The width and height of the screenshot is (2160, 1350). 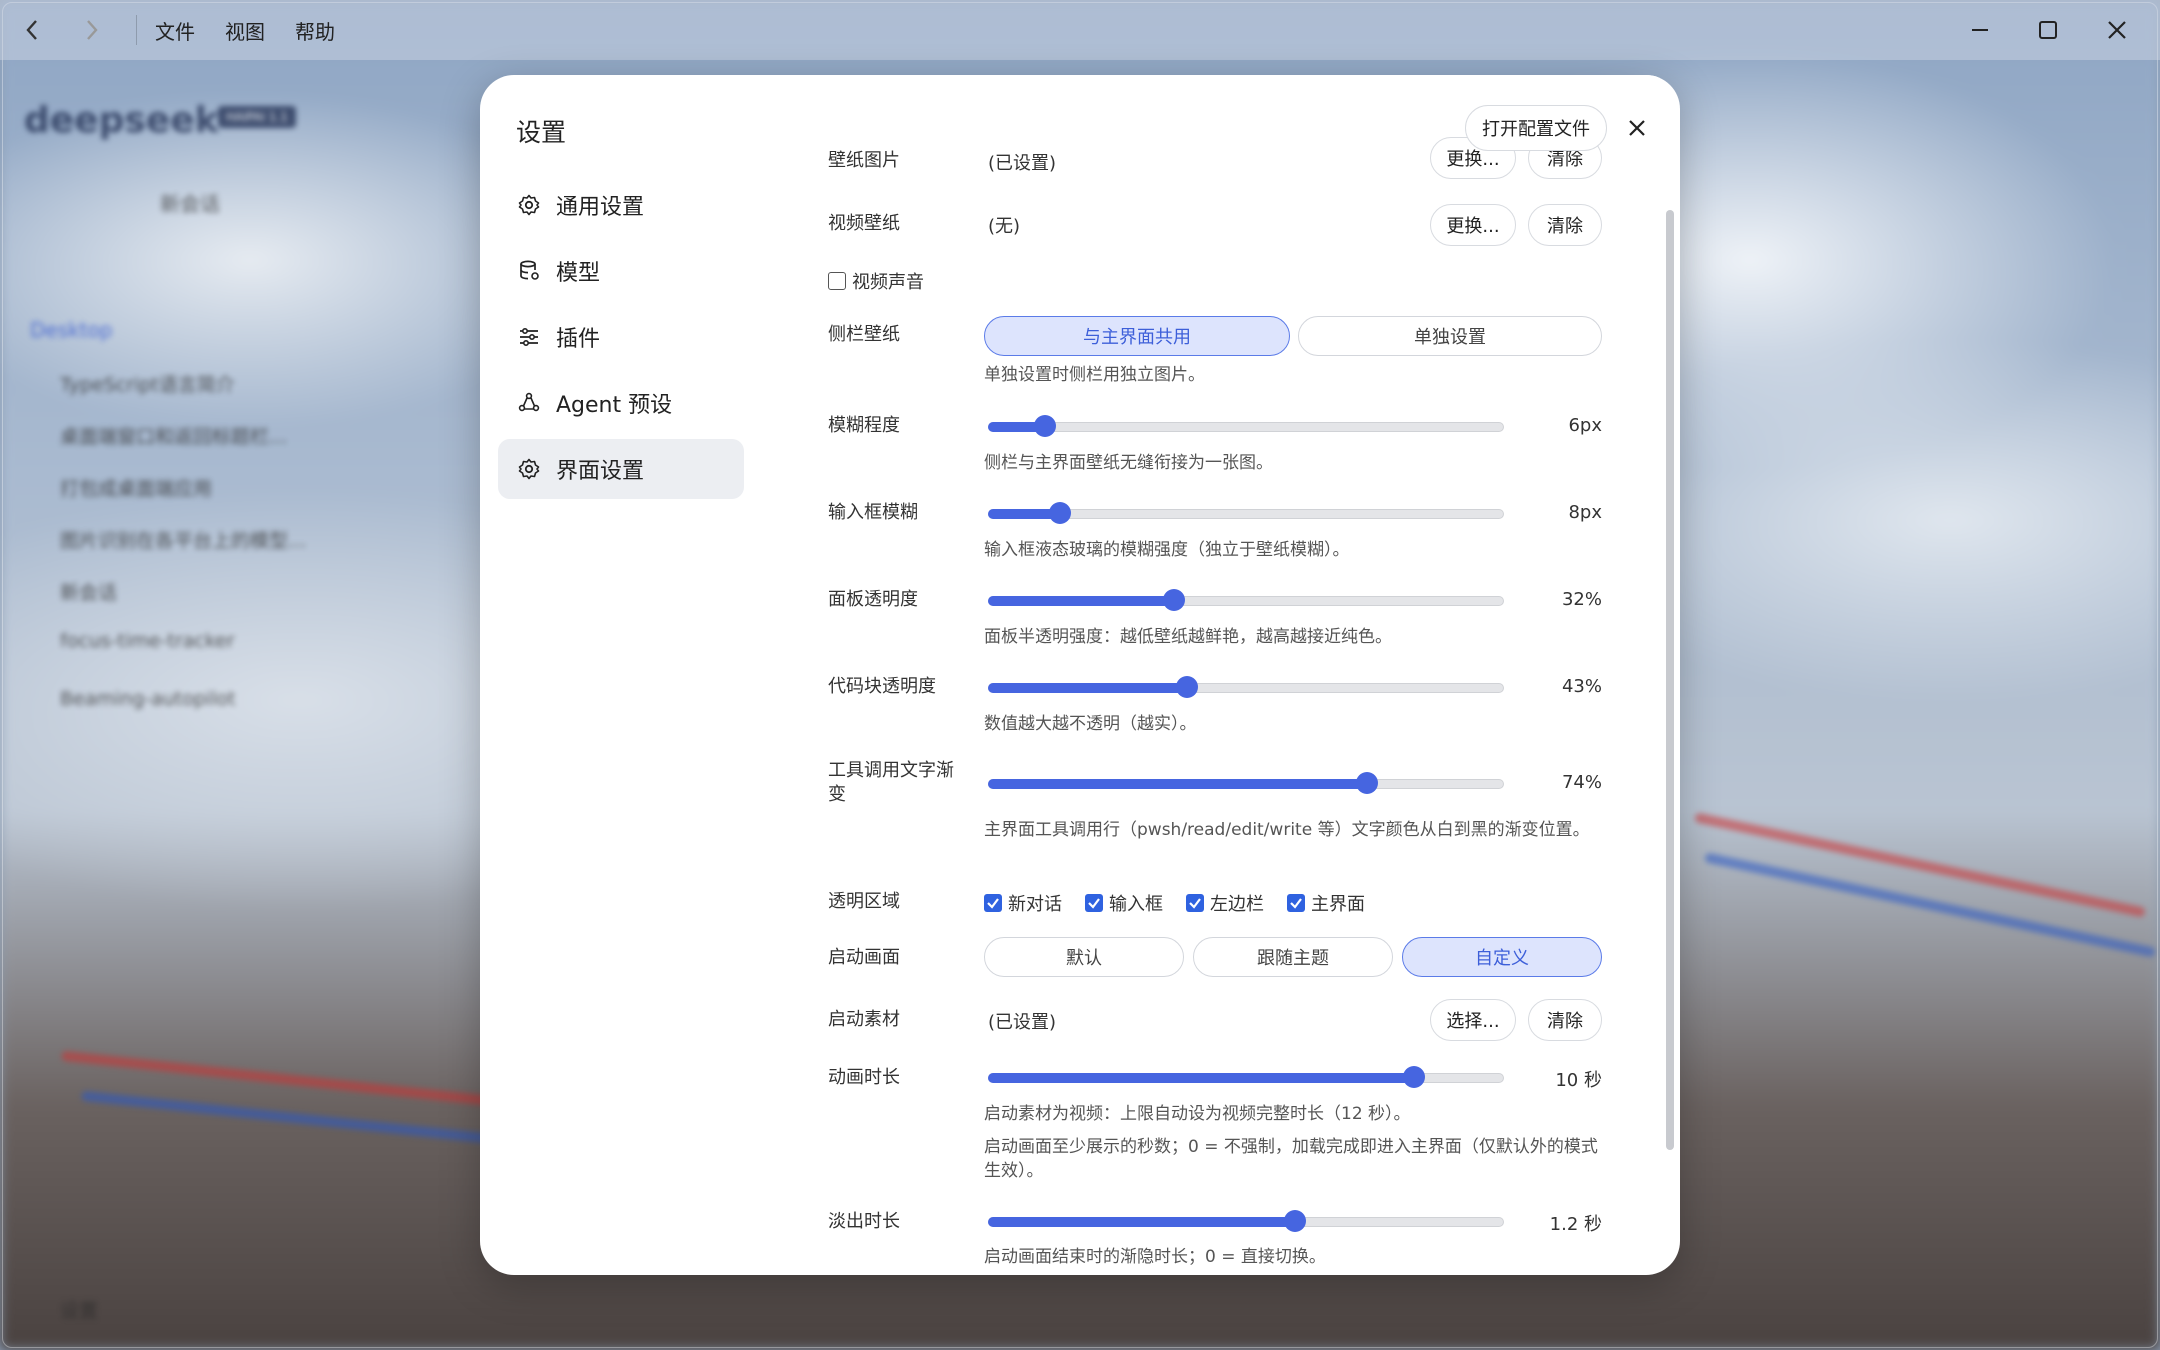 What do you see at coordinates (864, 1221) in the screenshot?
I see `fade-duration-label: 淡出时长` at bounding box center [864, 1221].